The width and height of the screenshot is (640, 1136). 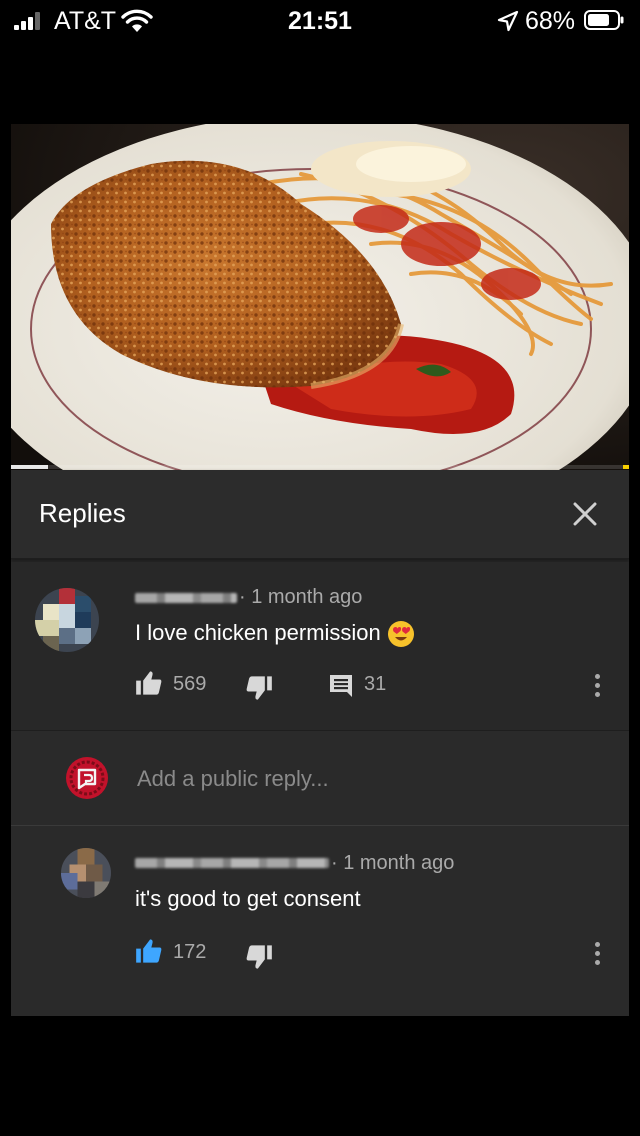 I want to click on battery-percentage: 68%, so click(x=550, y=21).